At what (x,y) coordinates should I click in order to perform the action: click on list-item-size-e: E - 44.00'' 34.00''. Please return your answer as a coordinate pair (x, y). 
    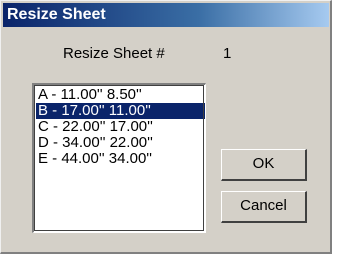
    Looking at the image, I should click on (120, 159).